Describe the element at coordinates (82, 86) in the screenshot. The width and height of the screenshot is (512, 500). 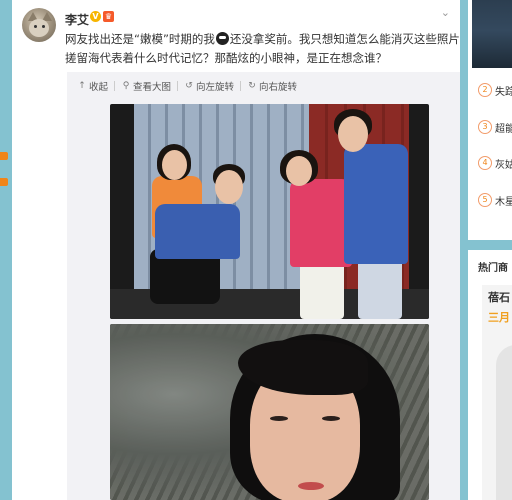
I see `collapse-arrow-icon: ↑` at that location.